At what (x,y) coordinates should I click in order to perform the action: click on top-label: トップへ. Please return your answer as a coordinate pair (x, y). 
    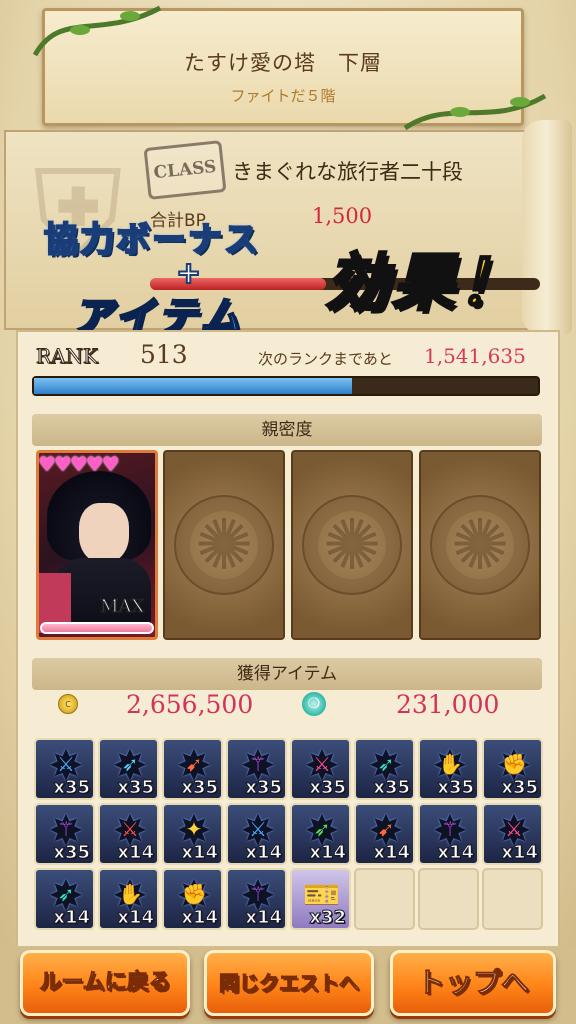
    Looking at the image, I should click on (472, 983).